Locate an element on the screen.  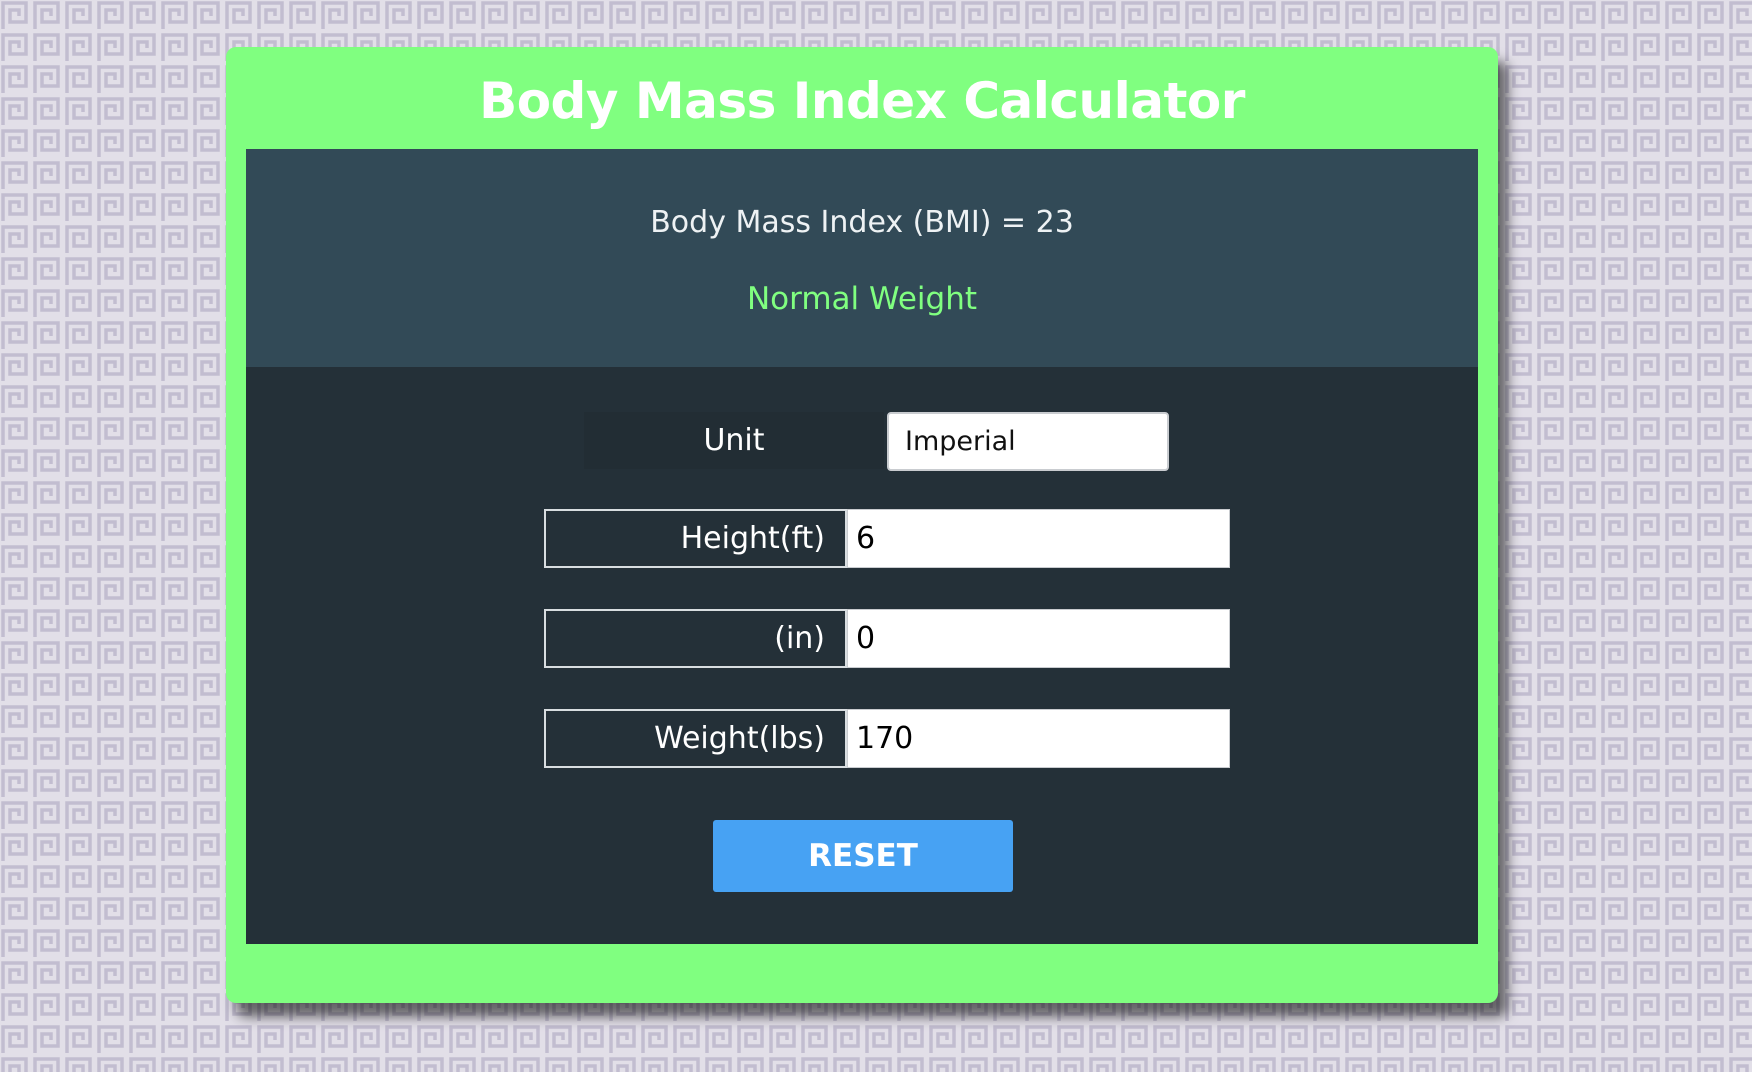
height-ft-label: Height(ft) is located at coordinates (695, 538).